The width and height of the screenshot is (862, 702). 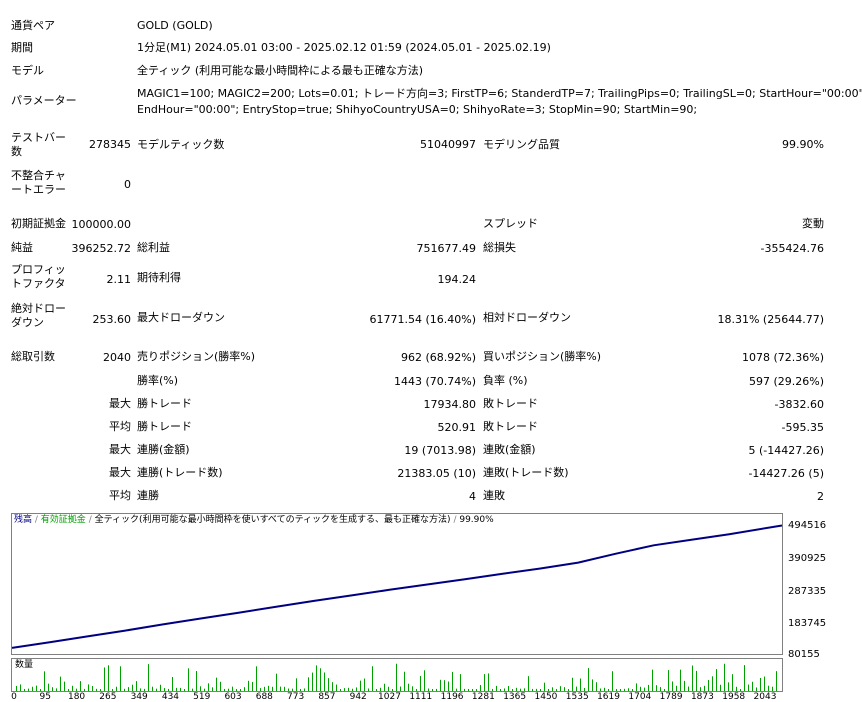 I want to click on y-tick-label: 390925, so click(x=807, y=558).